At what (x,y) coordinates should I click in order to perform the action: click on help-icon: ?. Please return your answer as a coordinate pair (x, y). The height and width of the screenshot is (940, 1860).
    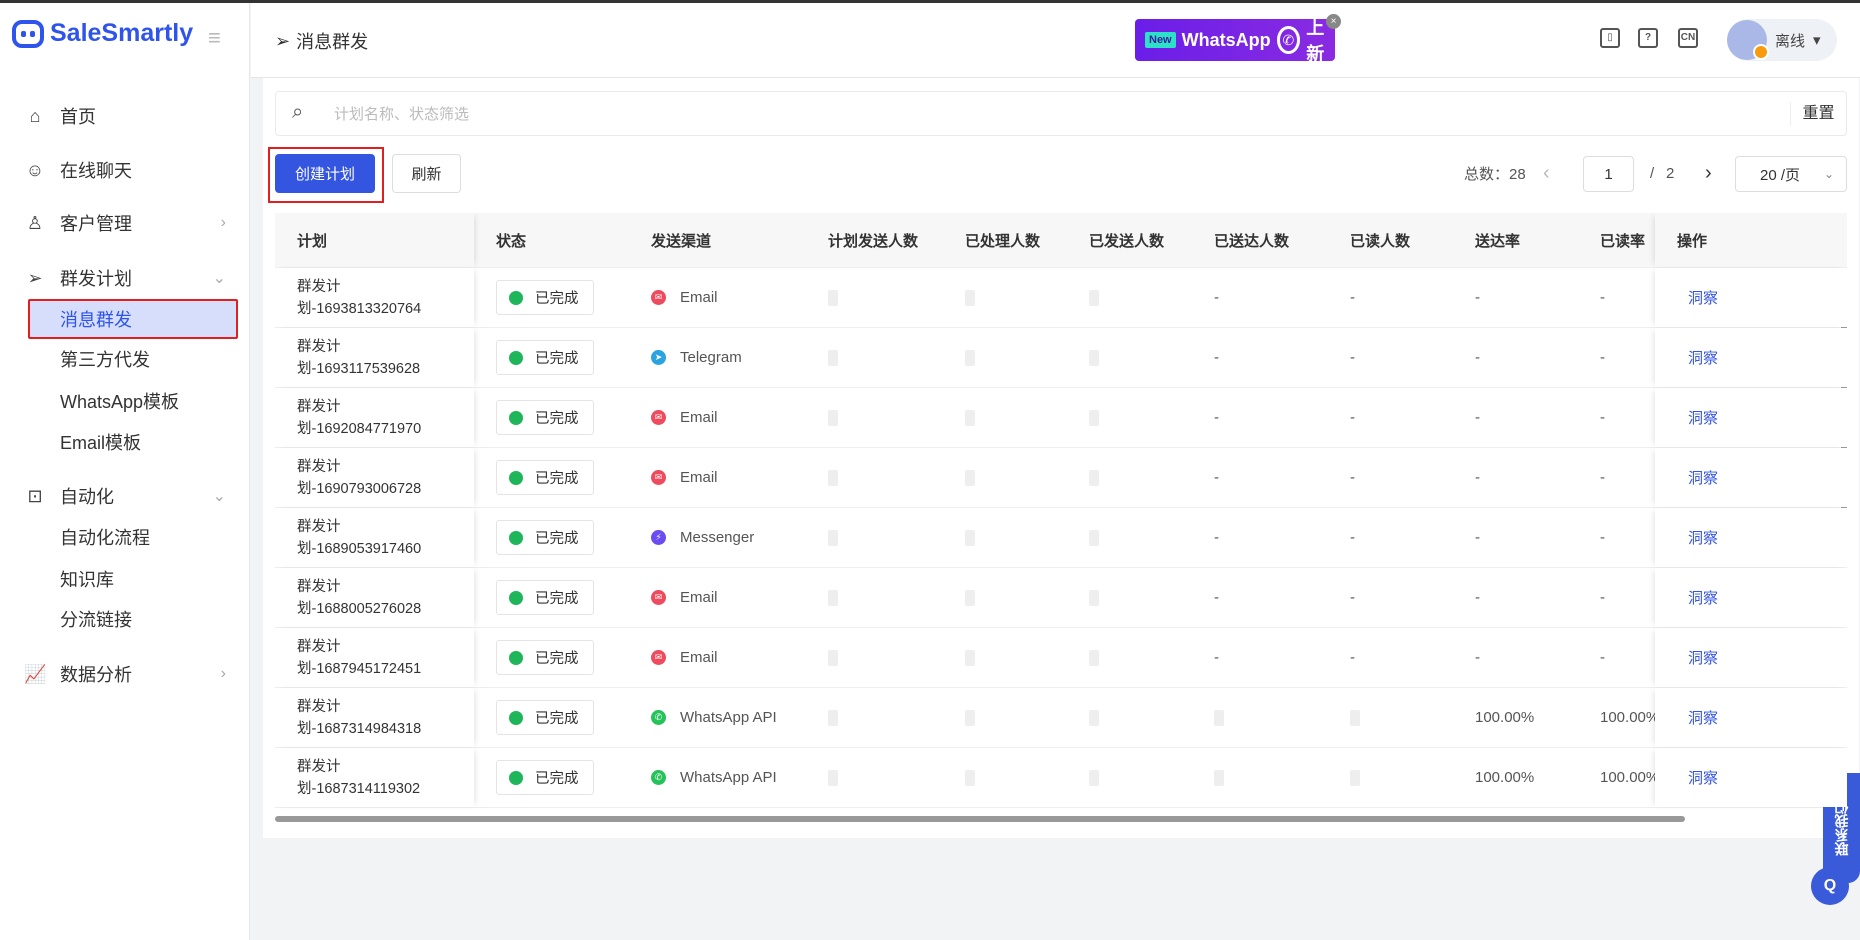
    Looking at the image, I should click on (1648, 38).